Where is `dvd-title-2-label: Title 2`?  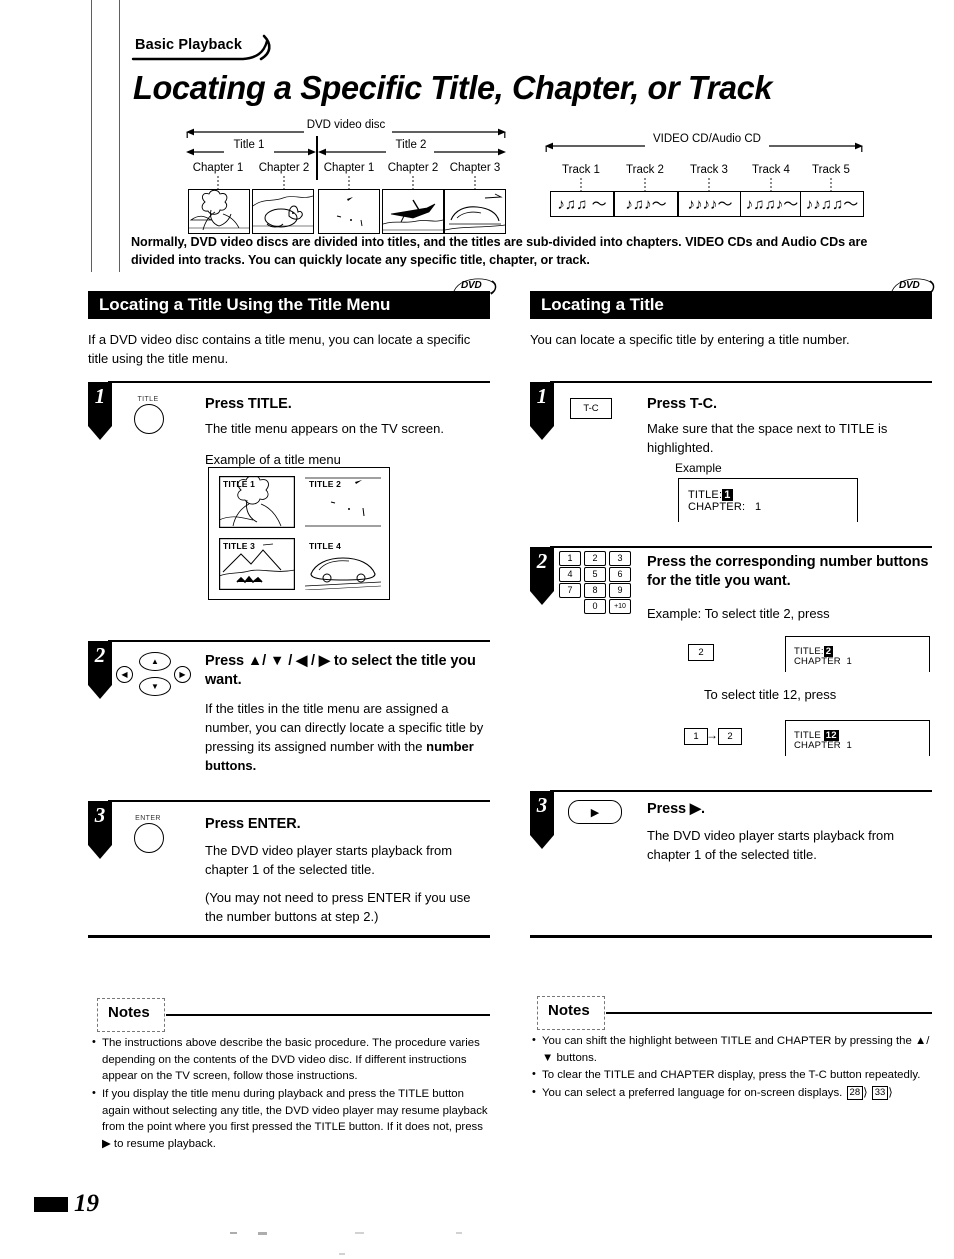 dvd-title-2-label: Title 2 is located at coordinates (411, 145).